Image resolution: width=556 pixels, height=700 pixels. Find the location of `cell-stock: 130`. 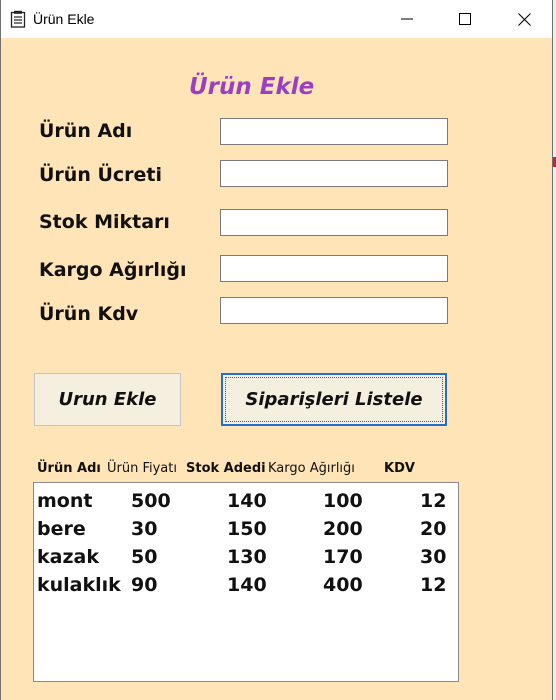

cell-stock: 130 is located at coordinates (247, 557).